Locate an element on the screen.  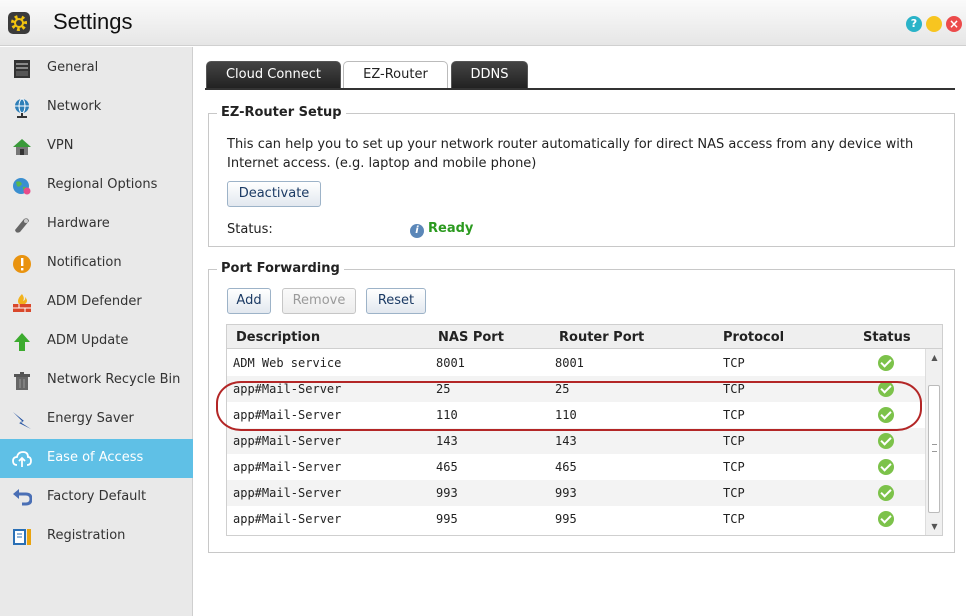
globe-network-icon is located at coordinates (22, 108).